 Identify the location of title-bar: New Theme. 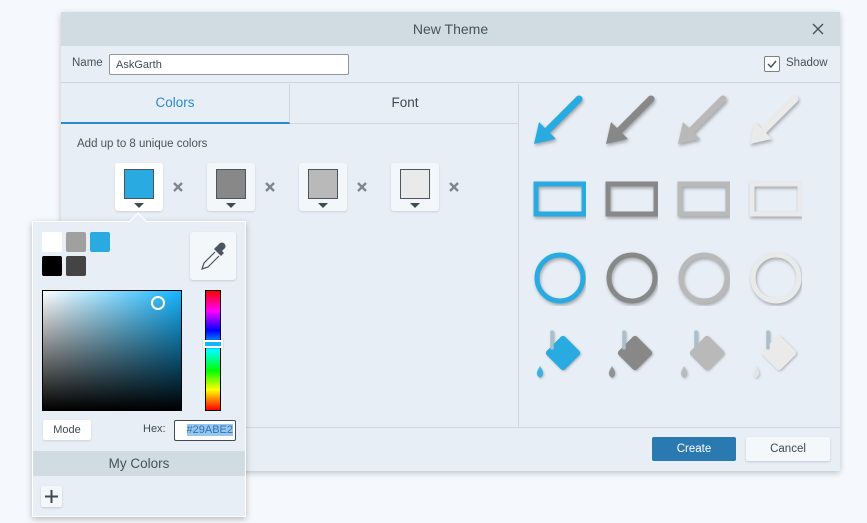
(450, 29).